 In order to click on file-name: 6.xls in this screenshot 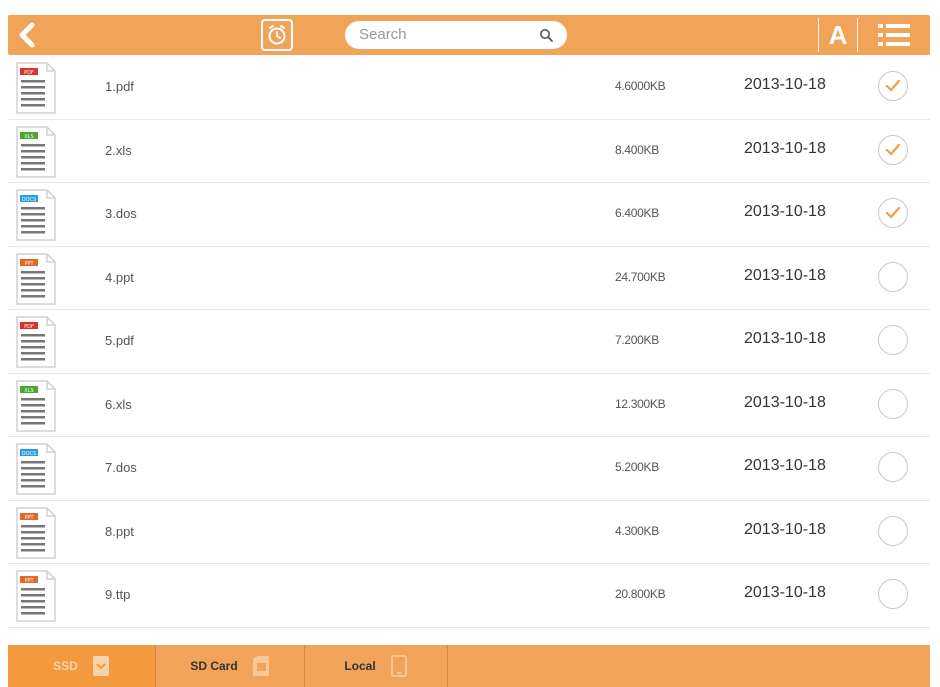, I will do `click(118, 404)`.